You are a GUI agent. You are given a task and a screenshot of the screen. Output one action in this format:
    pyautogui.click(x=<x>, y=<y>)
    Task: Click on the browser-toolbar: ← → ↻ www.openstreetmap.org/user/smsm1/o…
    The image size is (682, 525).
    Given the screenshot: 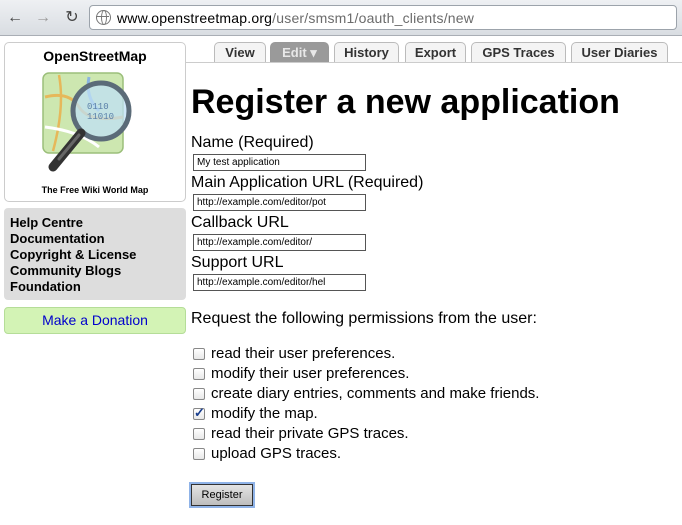 What is the action you would take?
    pyautogui.click(x=341, y=18)
    